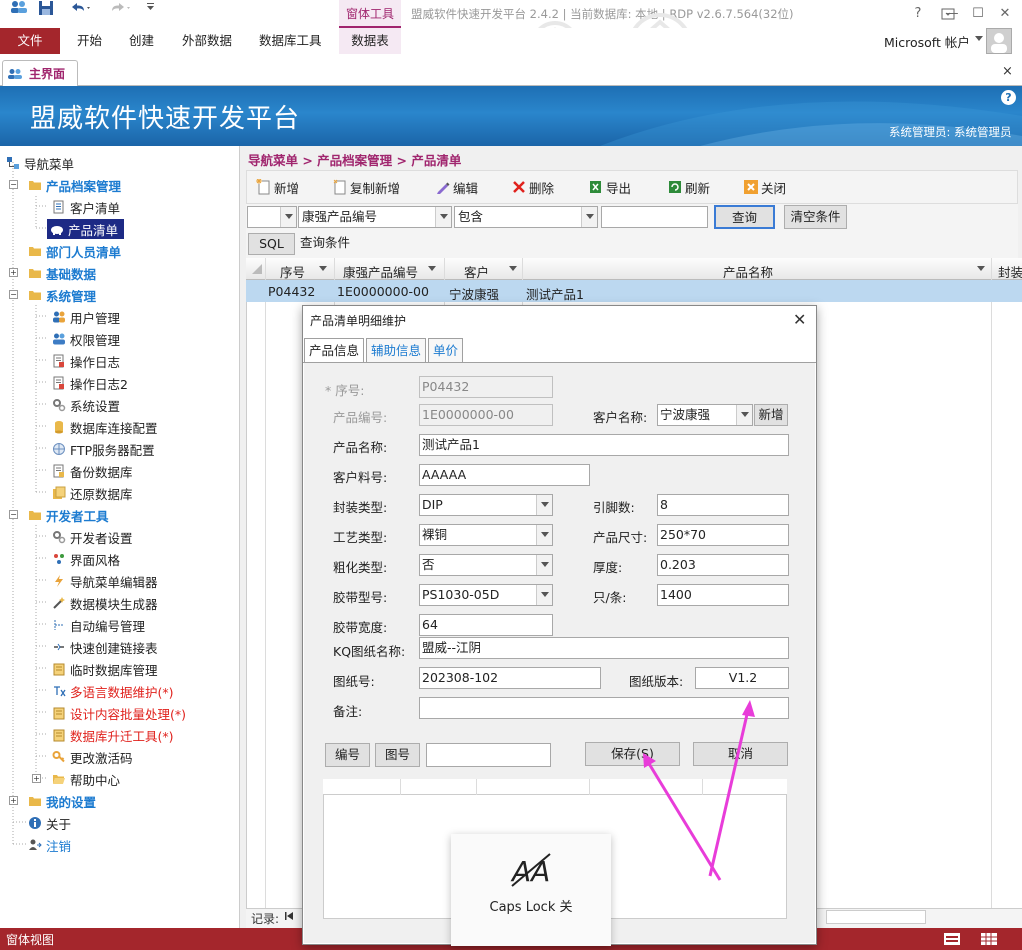  Describe the element at coordinates (49, 845) in the screenshot. I see `nav-logout: 注销` at that location.